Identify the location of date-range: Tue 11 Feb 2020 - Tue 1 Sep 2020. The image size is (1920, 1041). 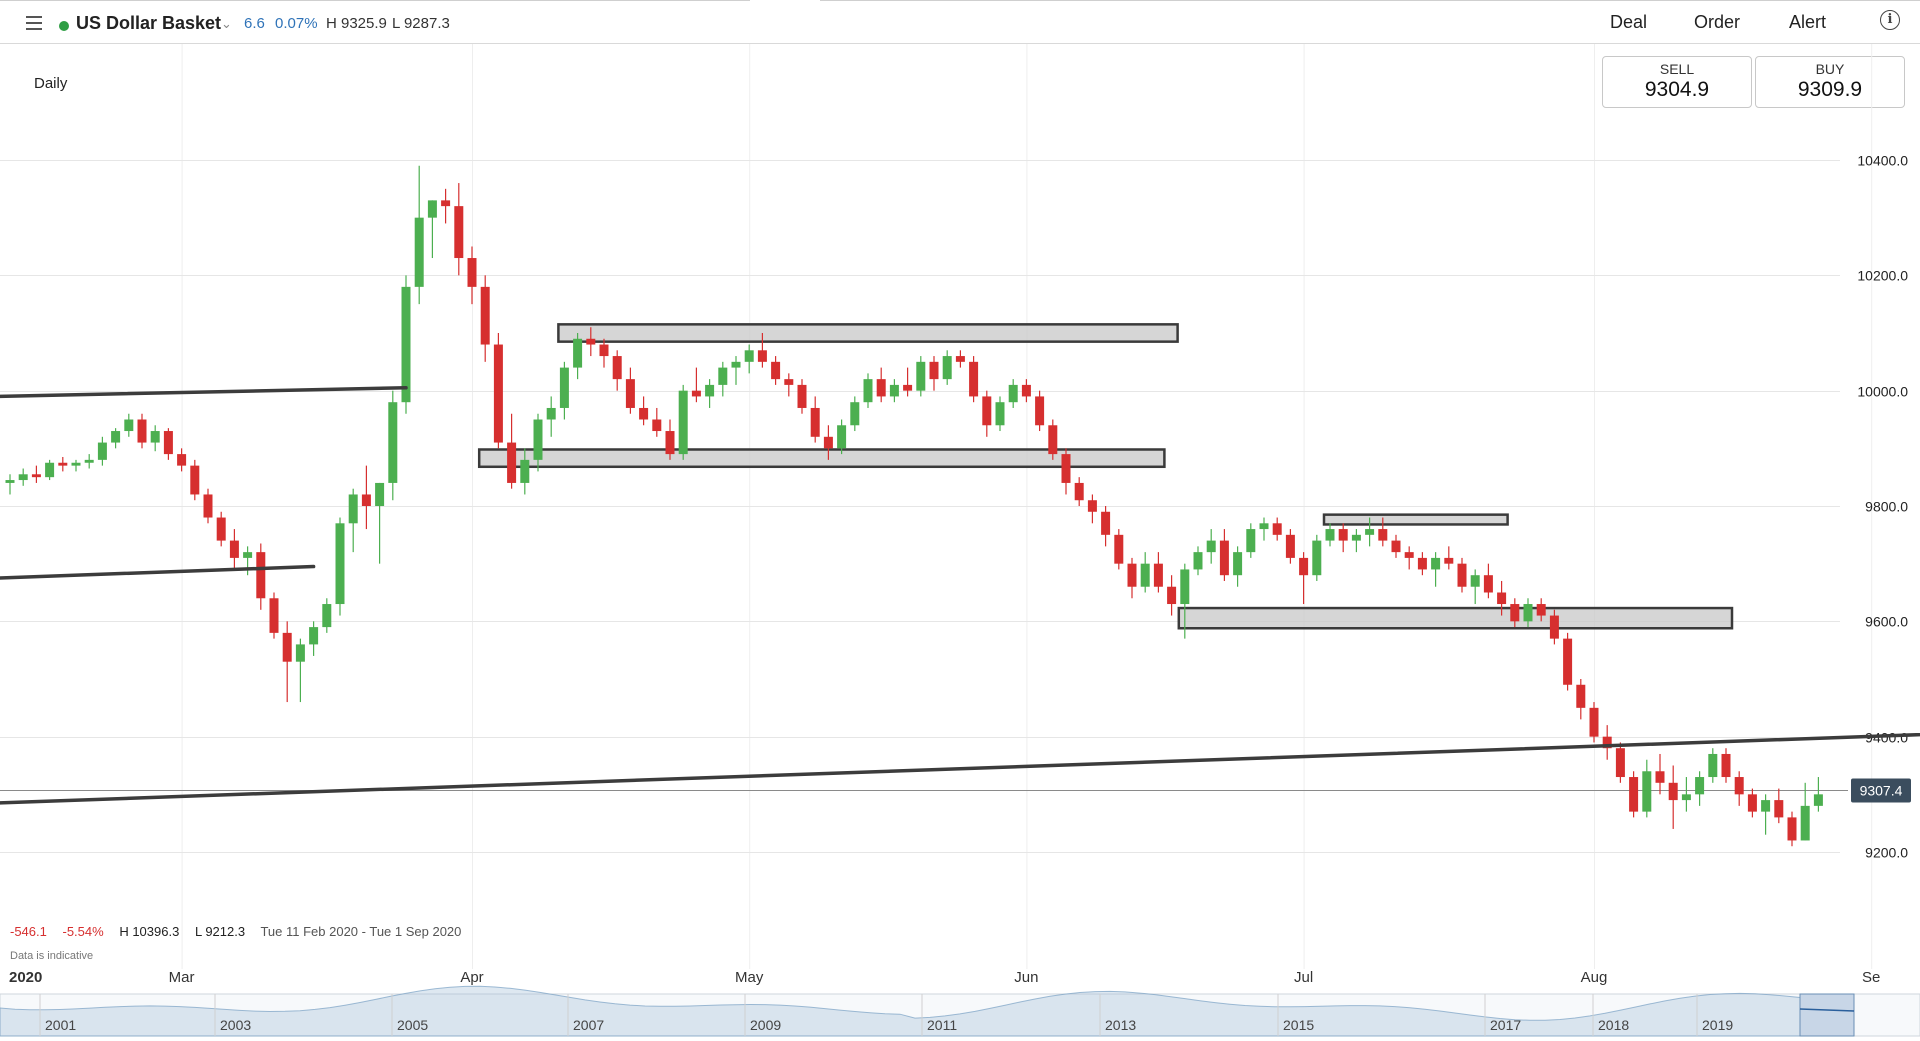
(361, 931).